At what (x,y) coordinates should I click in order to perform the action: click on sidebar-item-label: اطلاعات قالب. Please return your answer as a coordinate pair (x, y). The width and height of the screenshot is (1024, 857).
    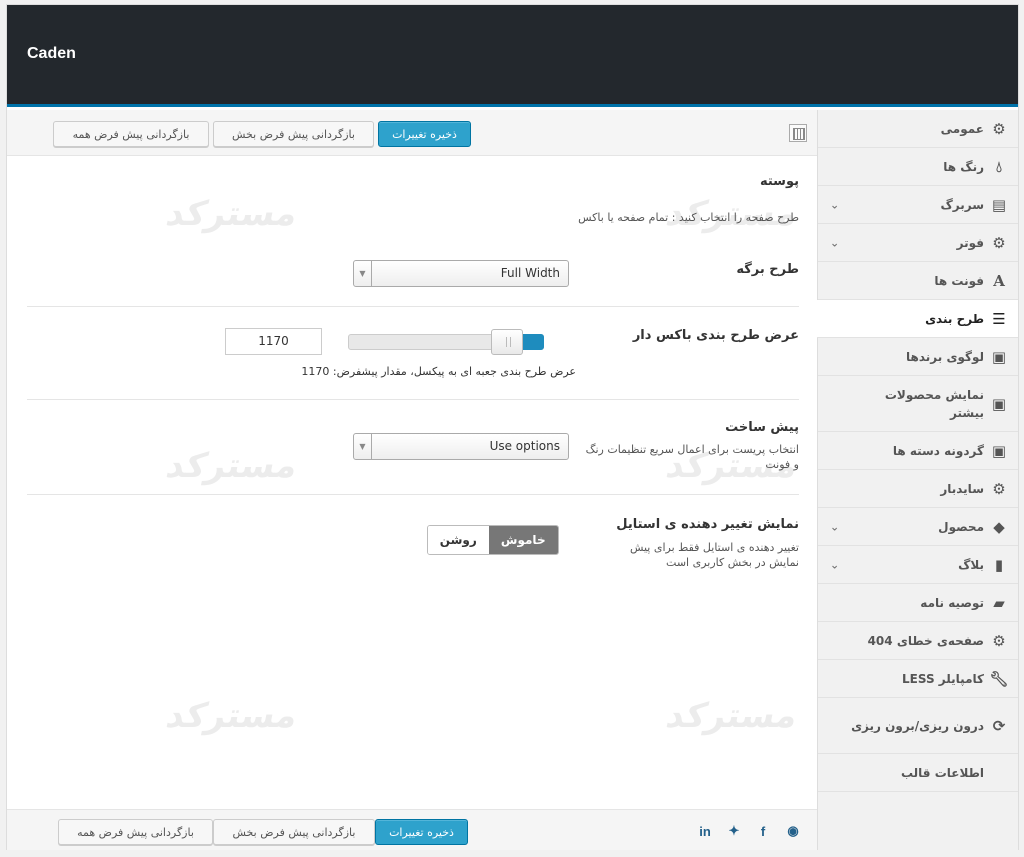
    Looking at the image, I should click on (942, 772).